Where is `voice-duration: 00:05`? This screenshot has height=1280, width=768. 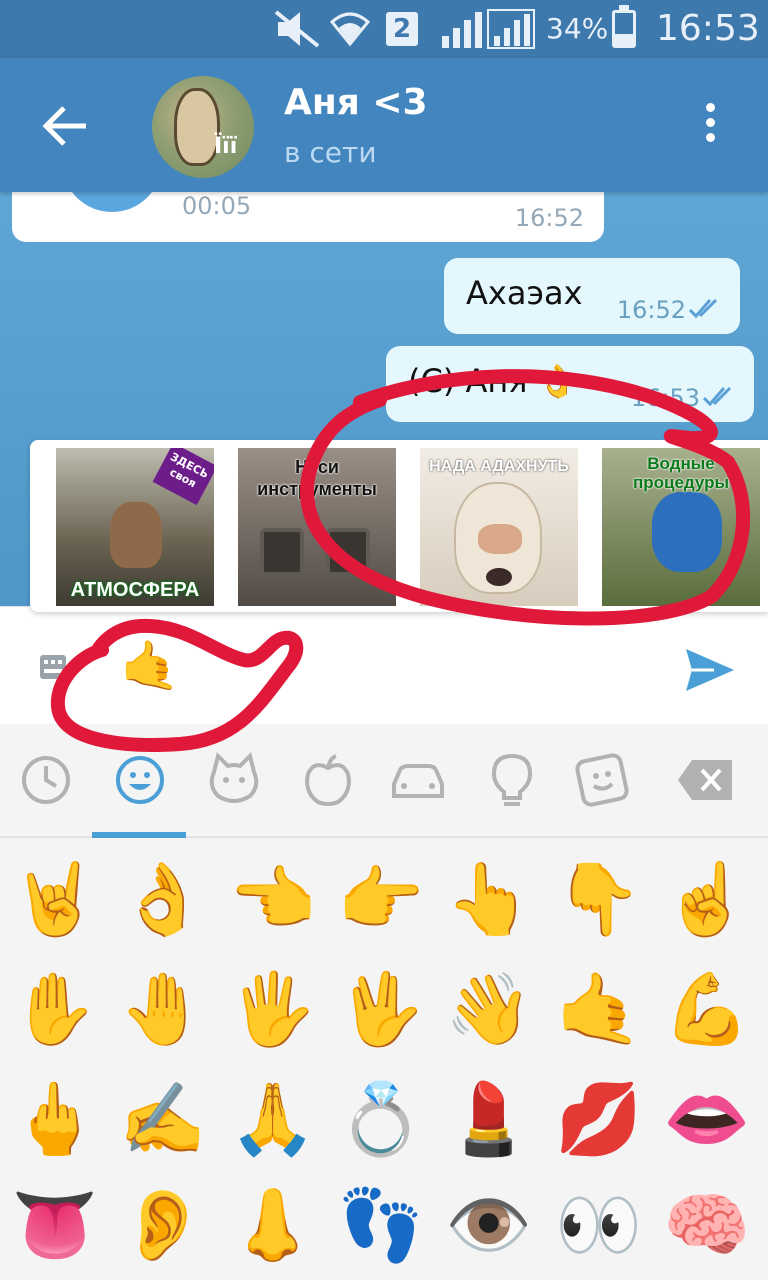 voice-duration: 00:05 is located at coordinates (217, 206).